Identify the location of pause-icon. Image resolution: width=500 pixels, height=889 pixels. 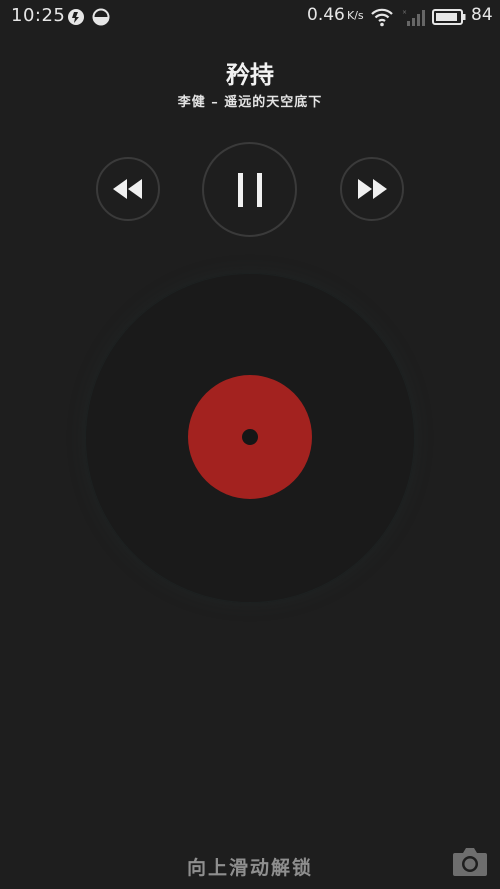
(249, 189).